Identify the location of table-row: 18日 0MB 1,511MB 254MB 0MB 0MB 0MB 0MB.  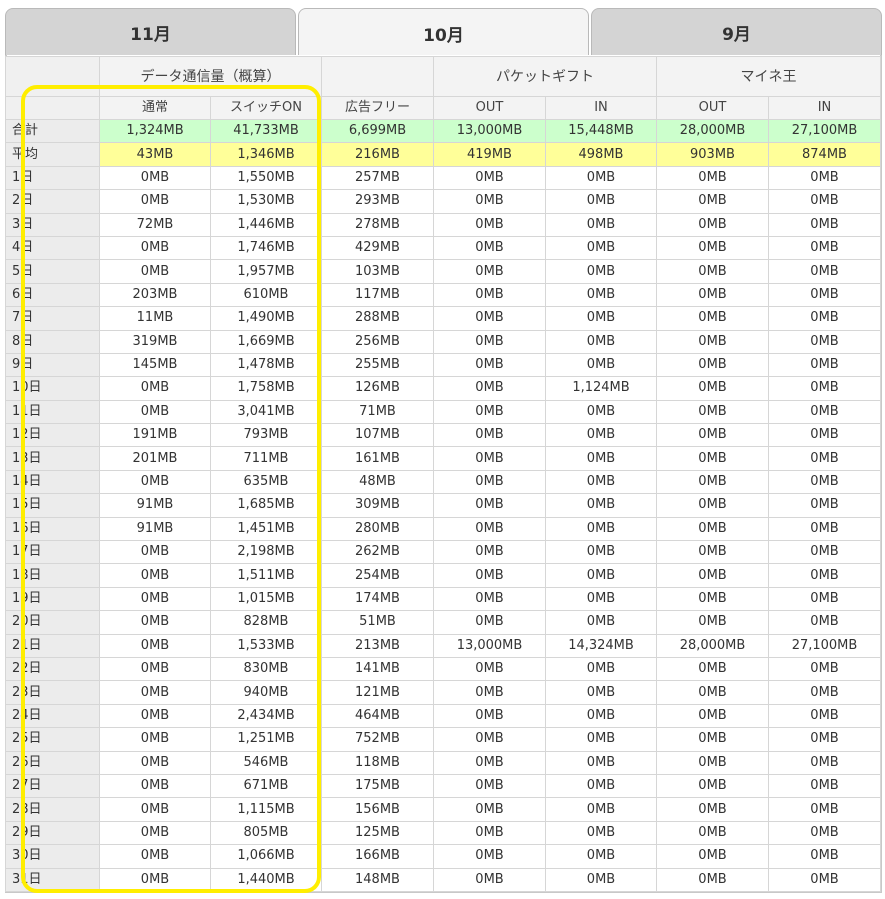
(443, 575).